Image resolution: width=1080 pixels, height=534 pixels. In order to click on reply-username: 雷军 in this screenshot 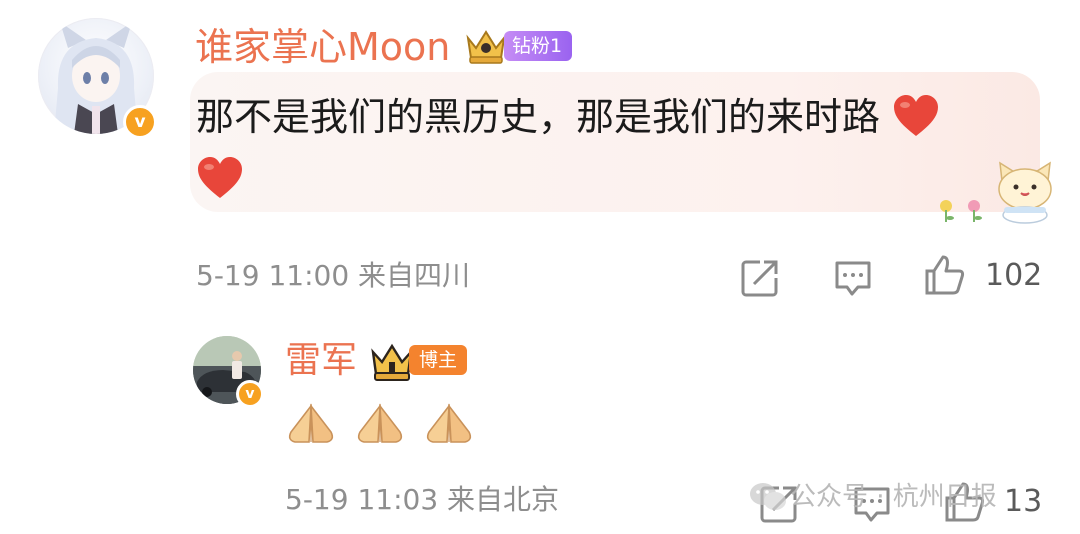, I will do `click(321, 361)`.